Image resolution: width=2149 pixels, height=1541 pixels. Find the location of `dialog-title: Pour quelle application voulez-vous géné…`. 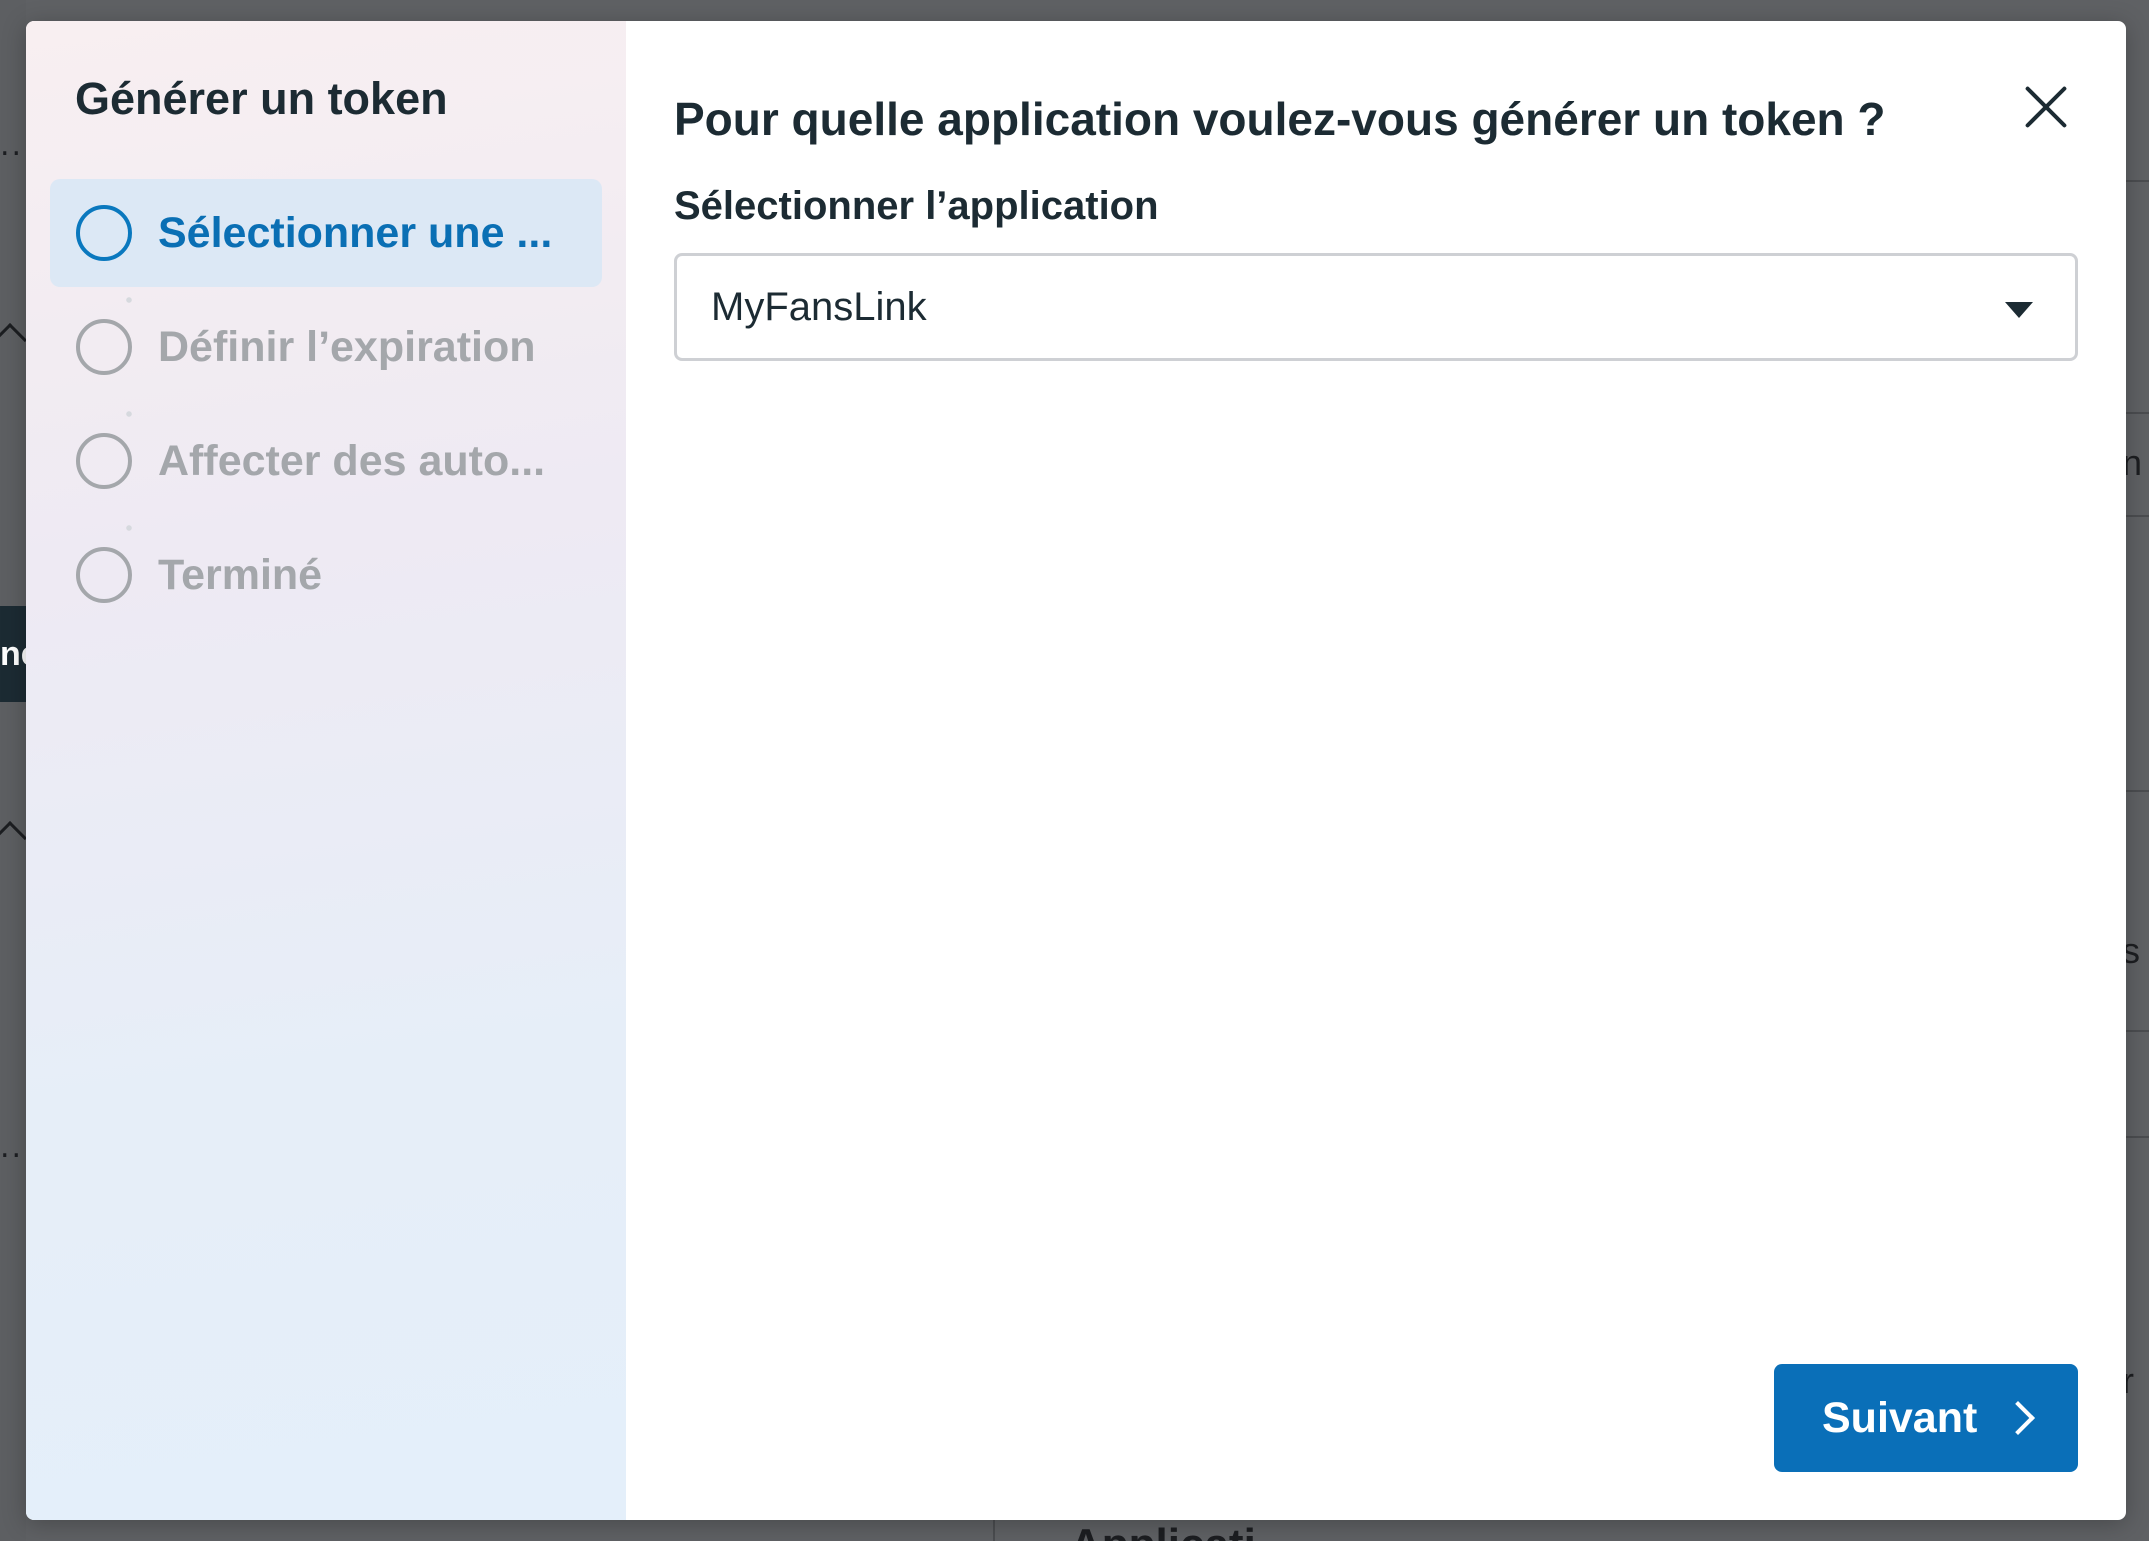

dialog-title: Pour quelle application voulez-vous géné… is located at coordinates (1280, 119).